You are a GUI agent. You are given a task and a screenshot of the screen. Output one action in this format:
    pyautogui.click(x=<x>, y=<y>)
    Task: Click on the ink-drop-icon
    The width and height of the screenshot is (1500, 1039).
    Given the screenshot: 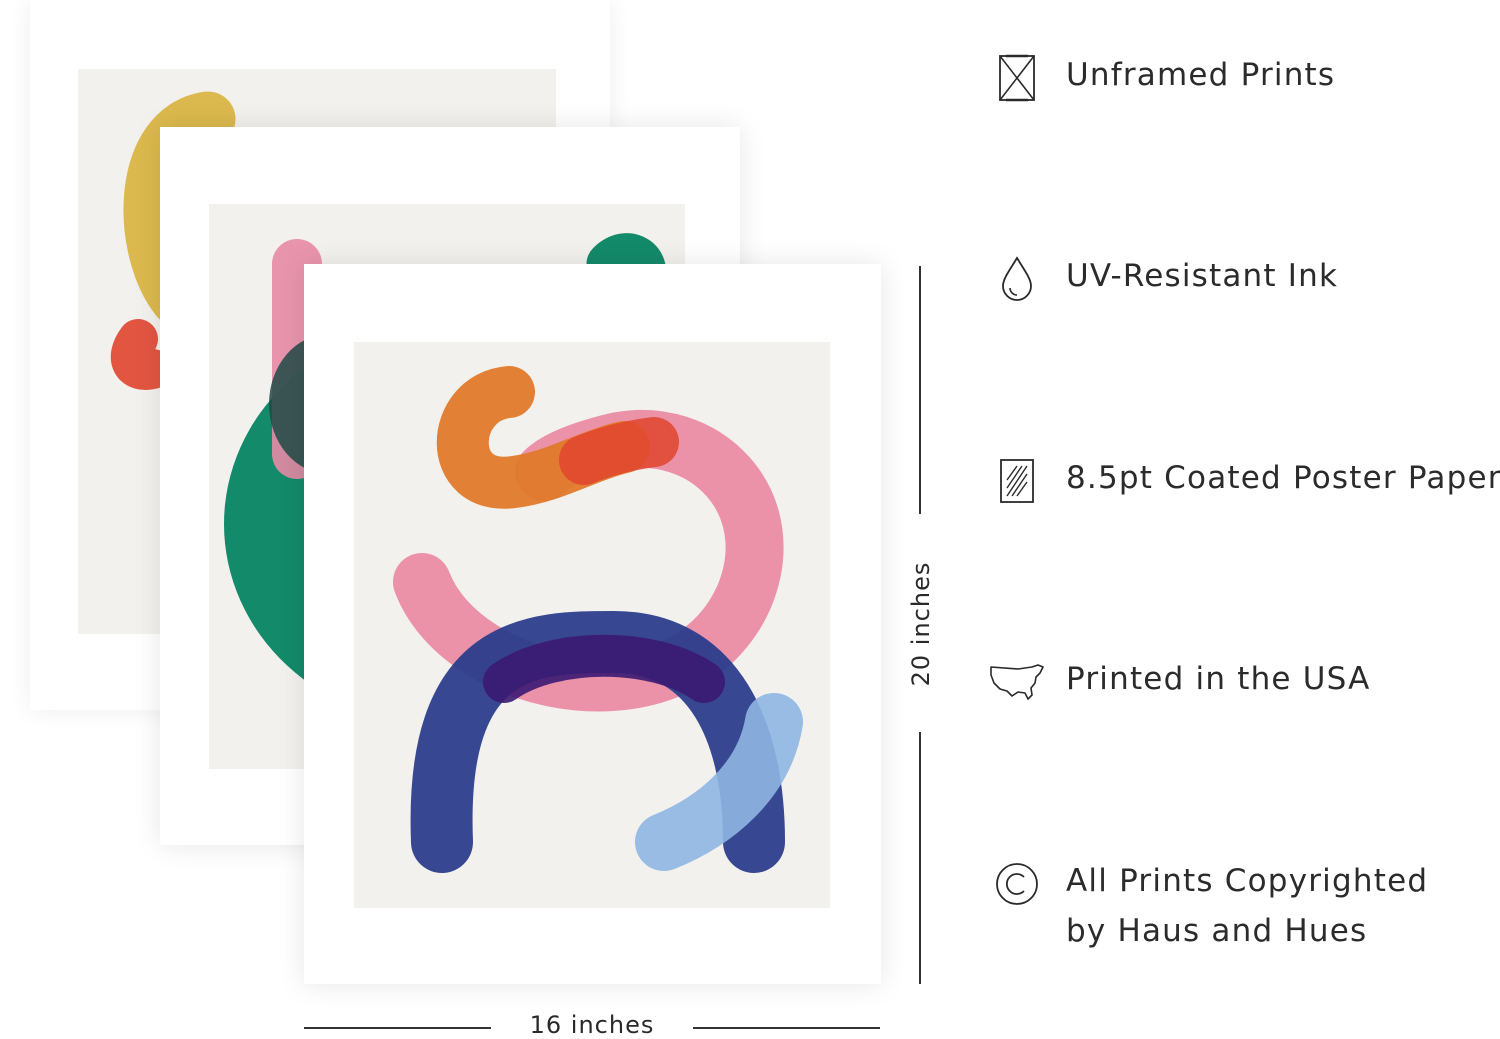 What is the action you would take?
    pyautogui.click(x=1017, y=279)
    